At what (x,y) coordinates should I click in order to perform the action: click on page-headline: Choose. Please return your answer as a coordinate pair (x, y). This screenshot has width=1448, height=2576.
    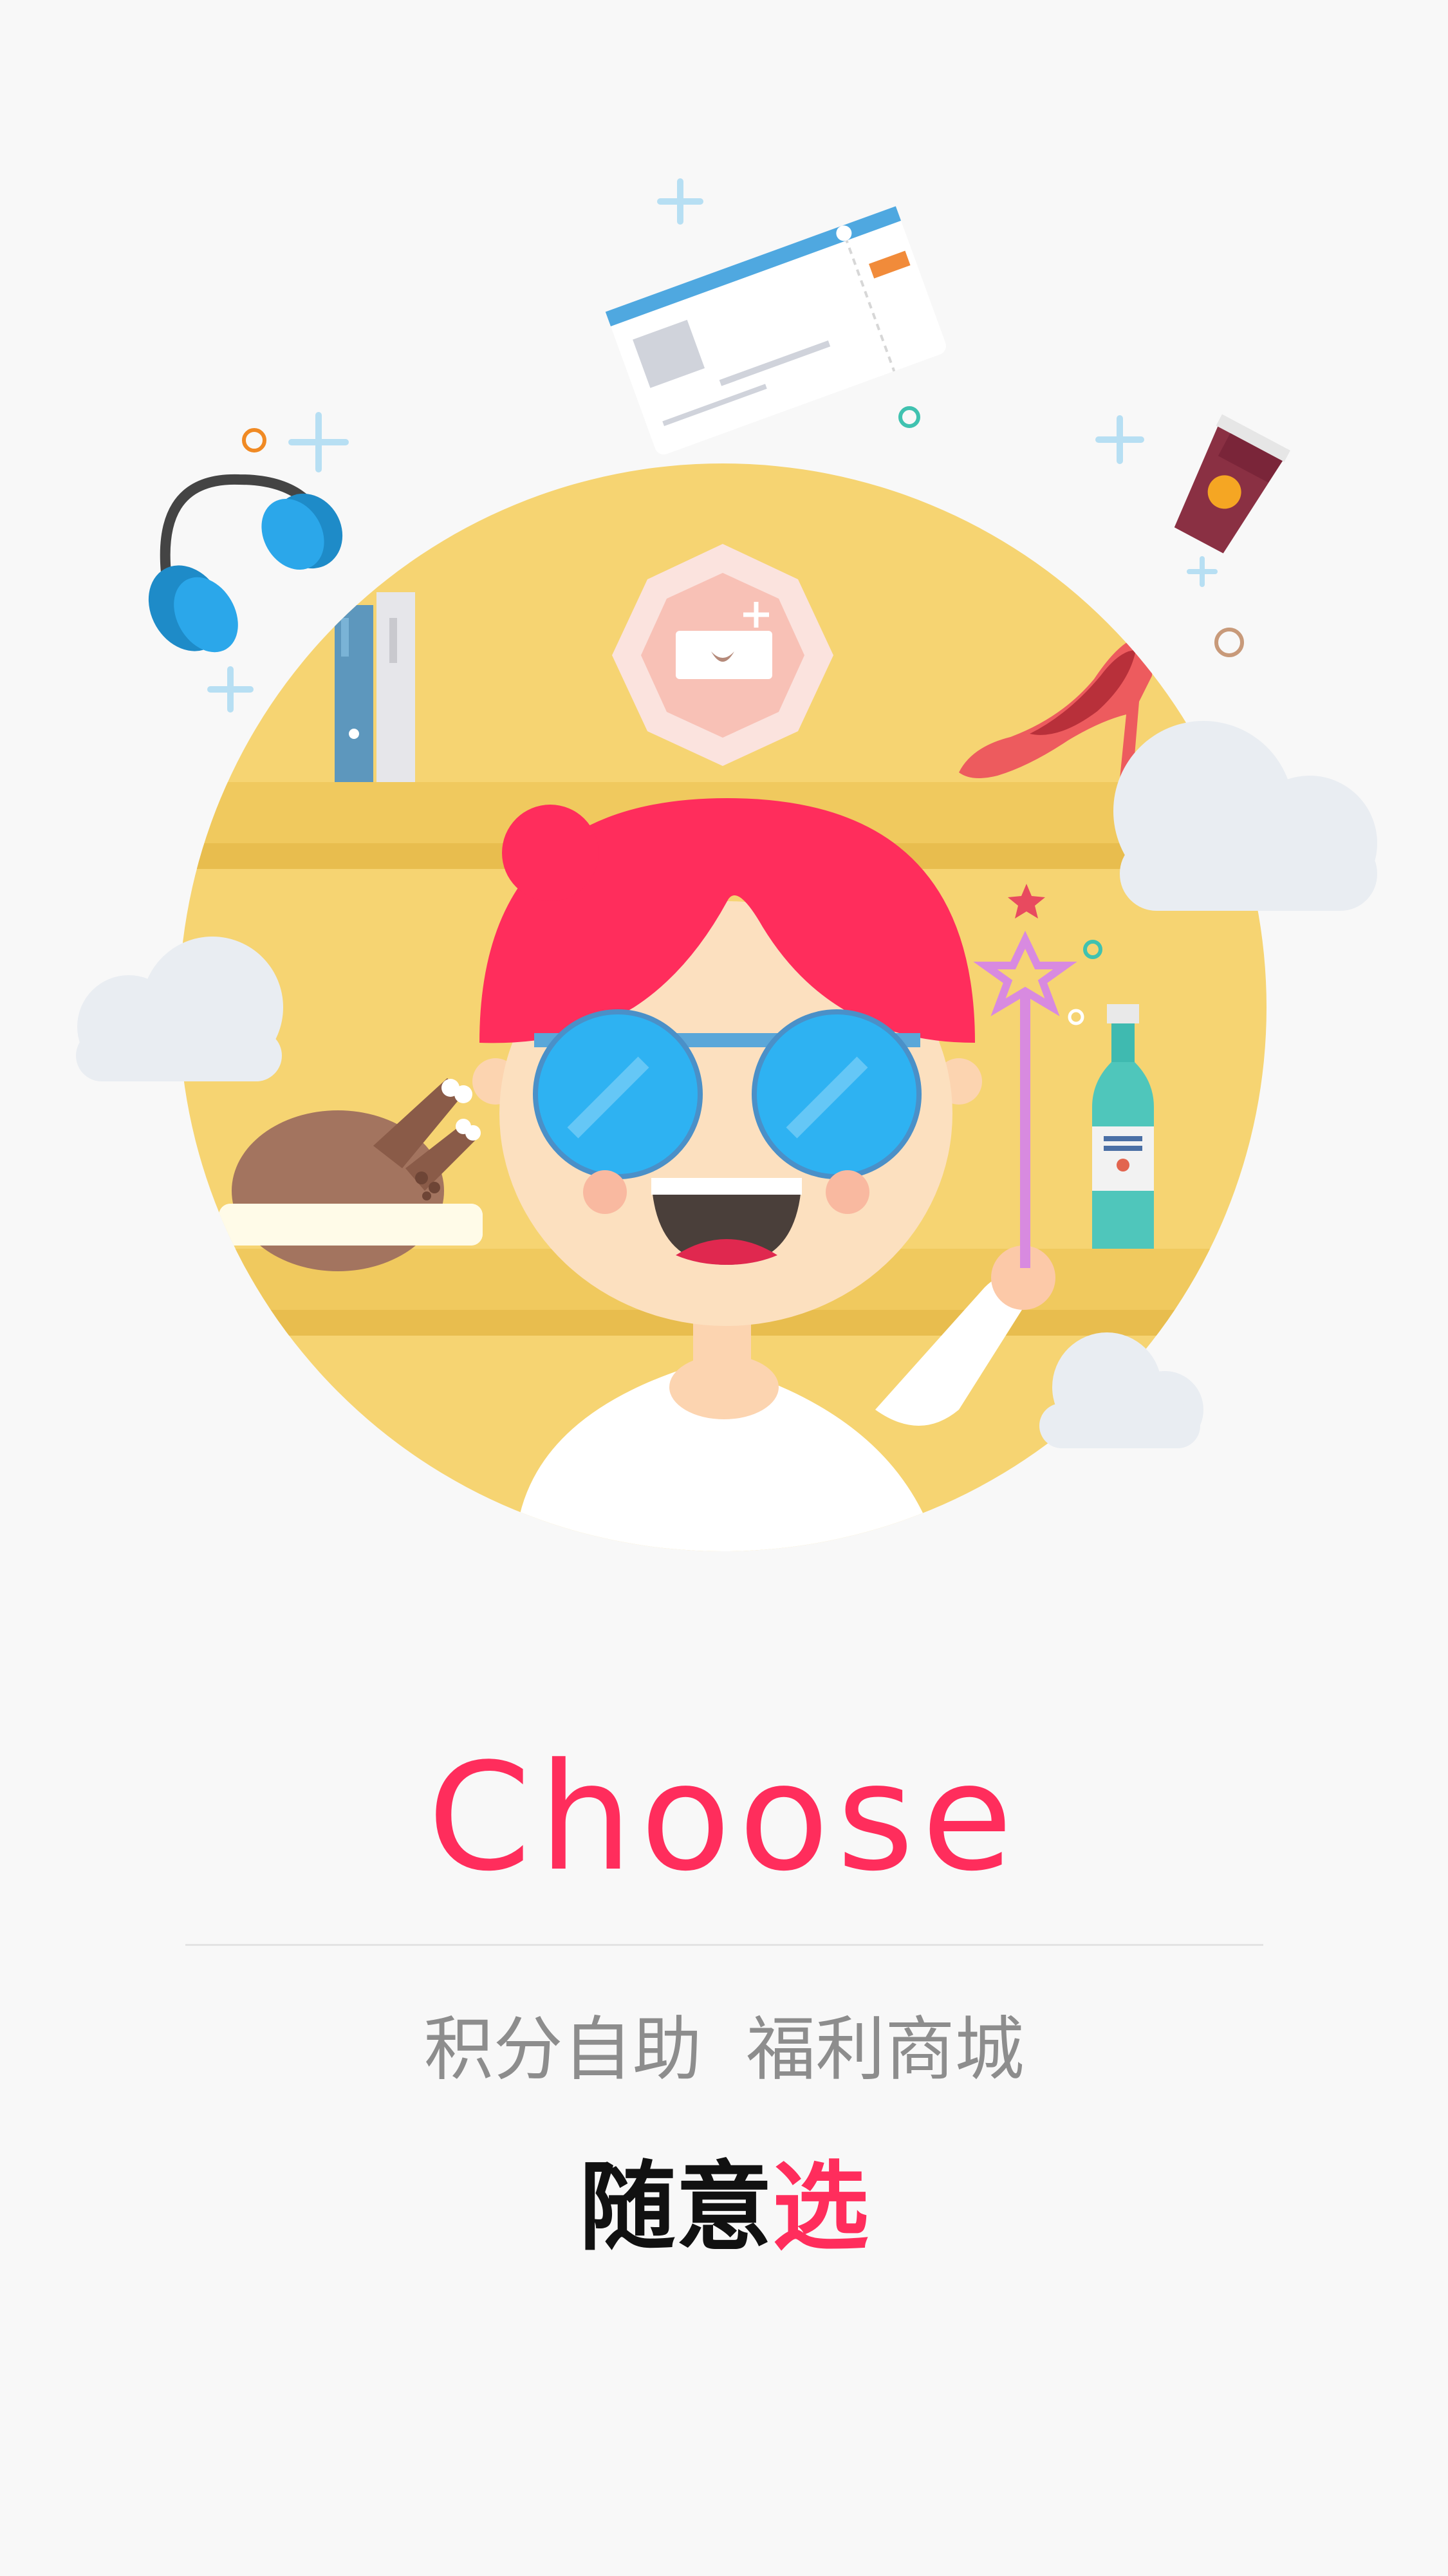
    Looking at the image, I should click on (724, 1818).